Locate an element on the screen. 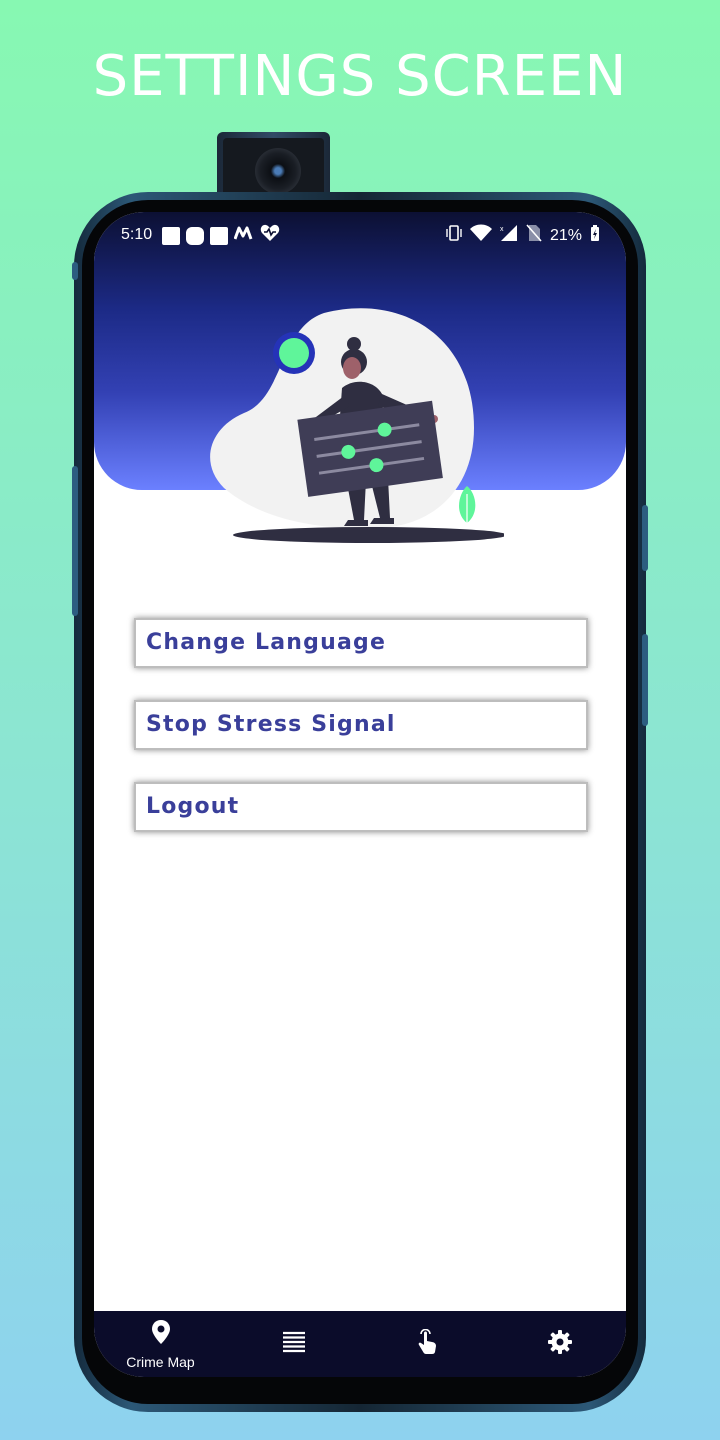  vibrate-icon is located at coordinates (454, 235).